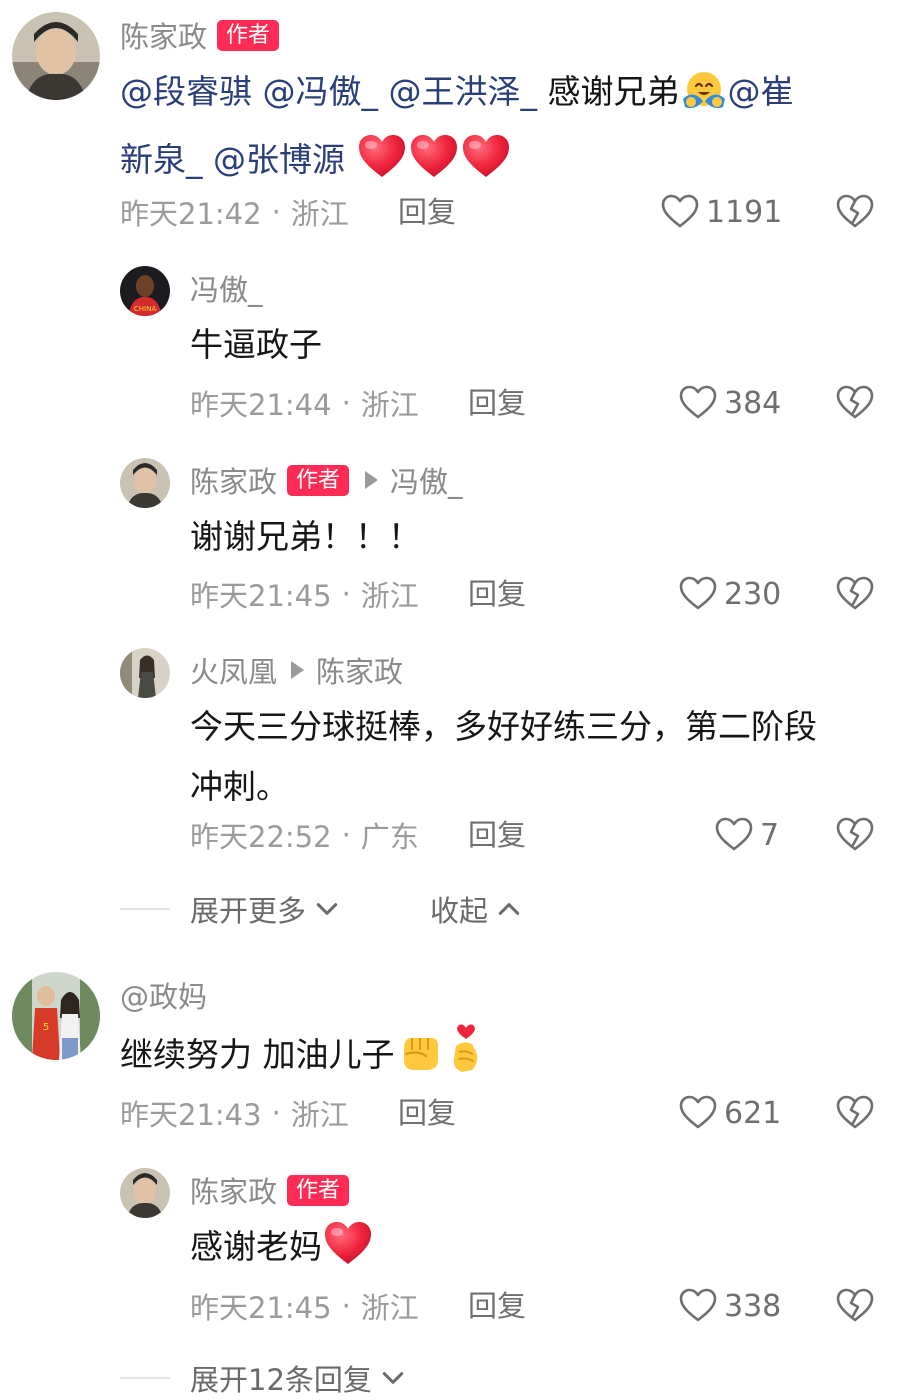  I want to click on expand-replies-button: 展开12条回复, so click(298, 1378).